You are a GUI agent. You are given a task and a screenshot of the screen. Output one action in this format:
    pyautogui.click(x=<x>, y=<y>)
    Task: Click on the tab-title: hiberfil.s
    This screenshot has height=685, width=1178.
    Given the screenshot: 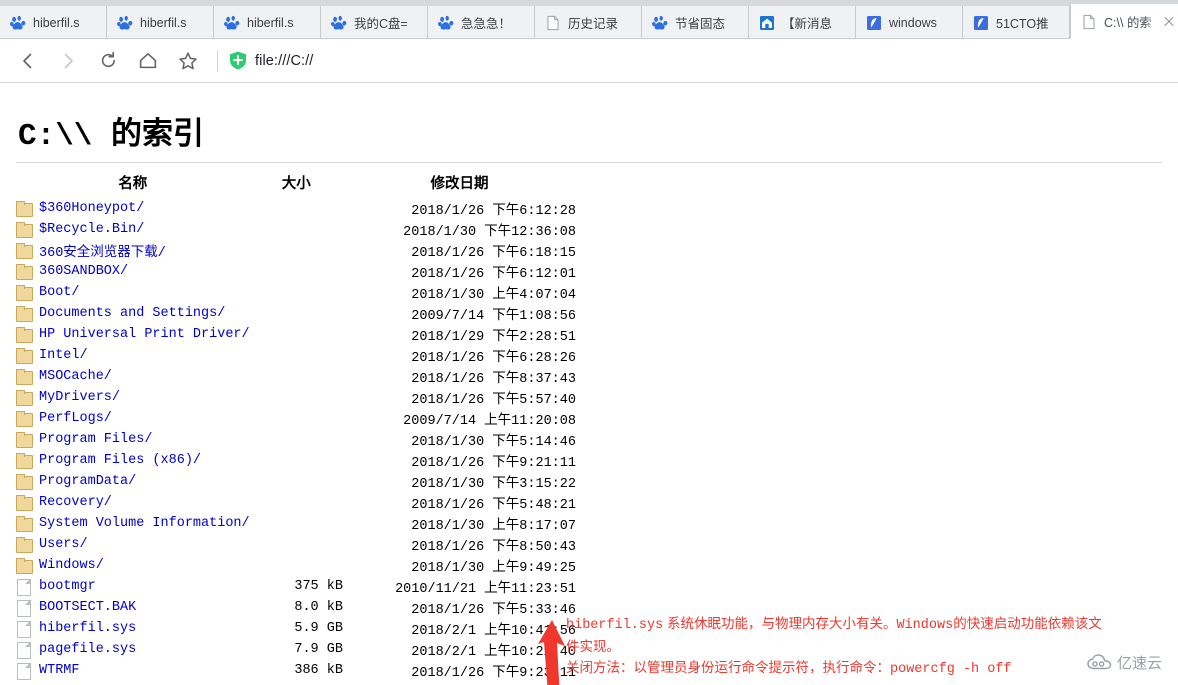 What is the action you would take?
    pyautogui.click(x=56, y=22)
    